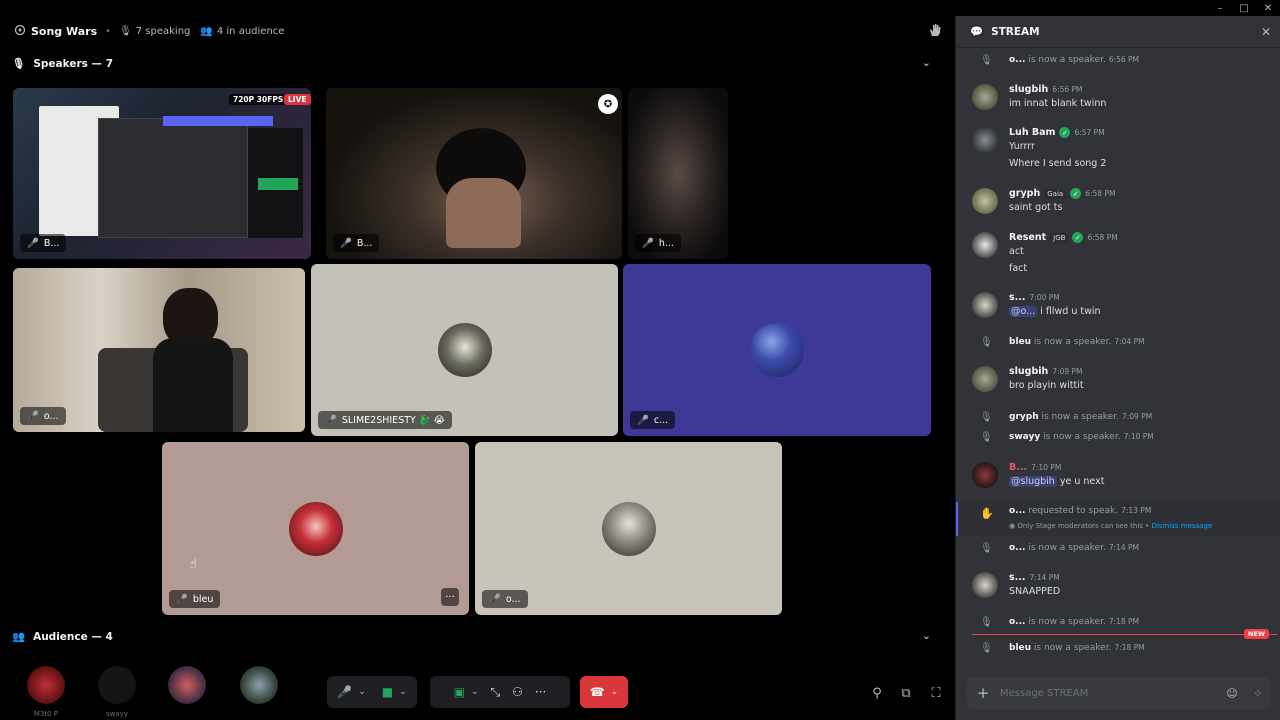  Describe the element at coordinates (20, 31) in the screenshot. I see `stage-icon` at that location.